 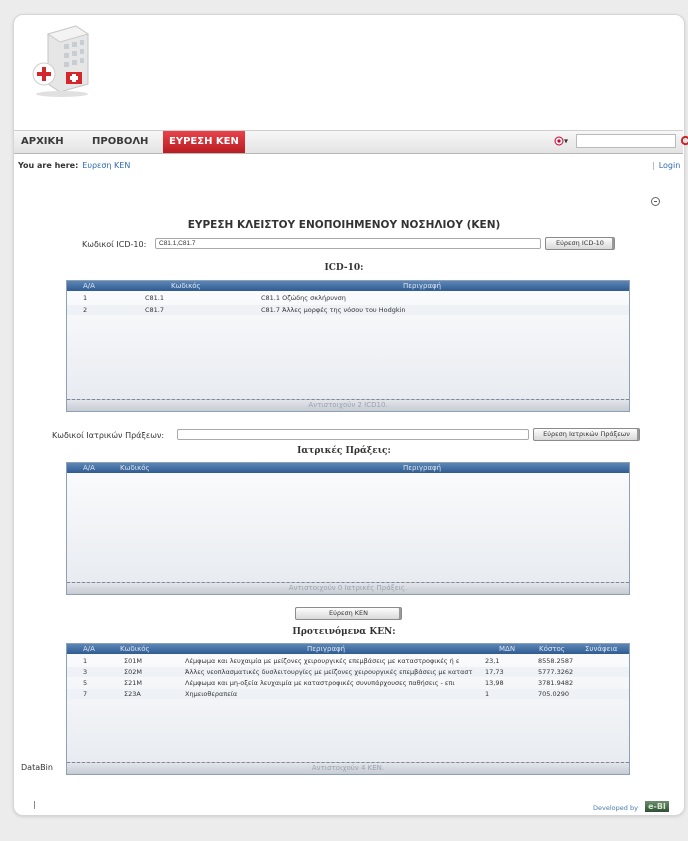 What do you see at coordinates (133, 672) in the screenshot?
I see `cell-code: Σ02Μ` at bounding box center [133, 672].